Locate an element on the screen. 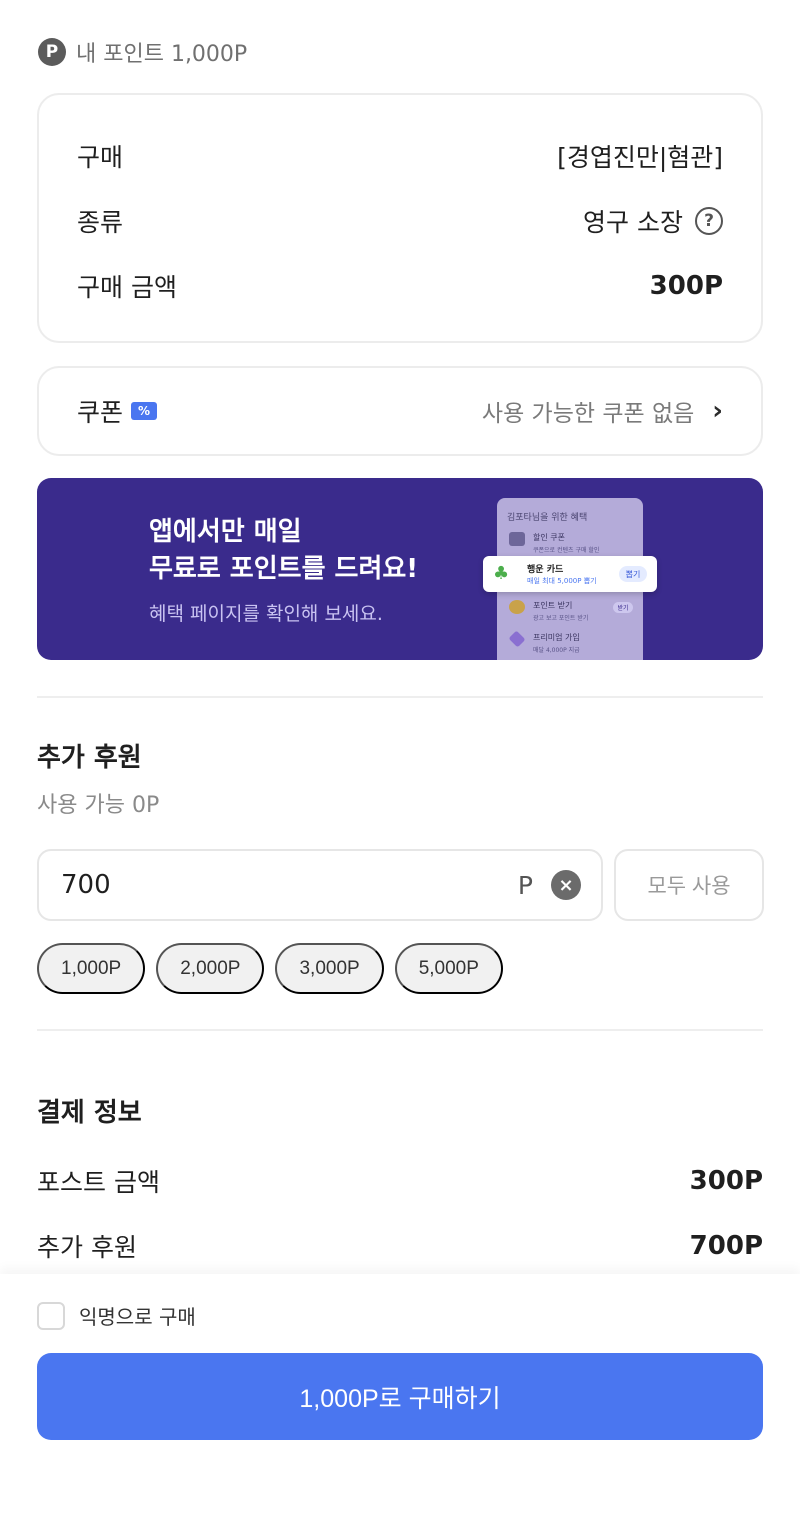  purchase-item-label: 구매 is located at coordinates (100, 157).